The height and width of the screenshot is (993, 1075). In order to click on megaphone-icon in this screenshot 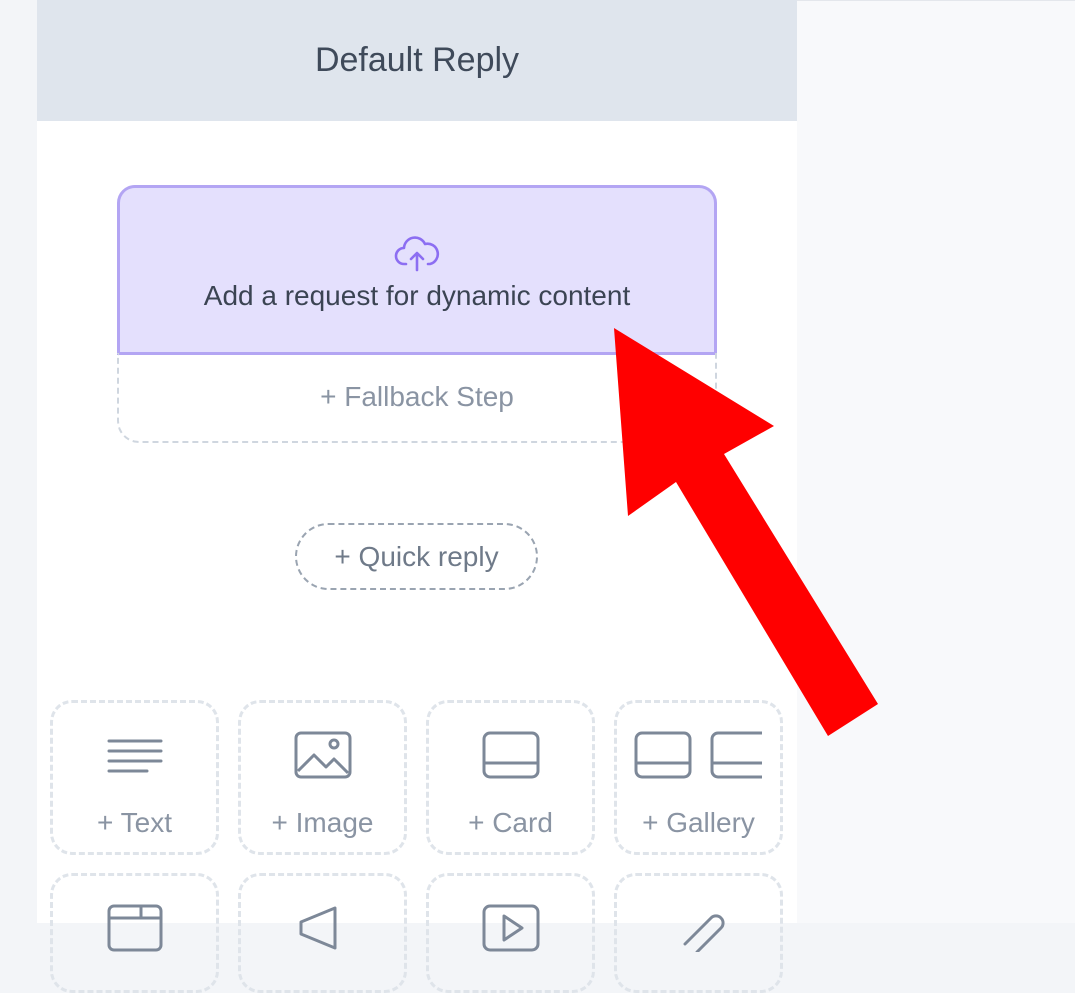, I will do `click(317, 928)`.